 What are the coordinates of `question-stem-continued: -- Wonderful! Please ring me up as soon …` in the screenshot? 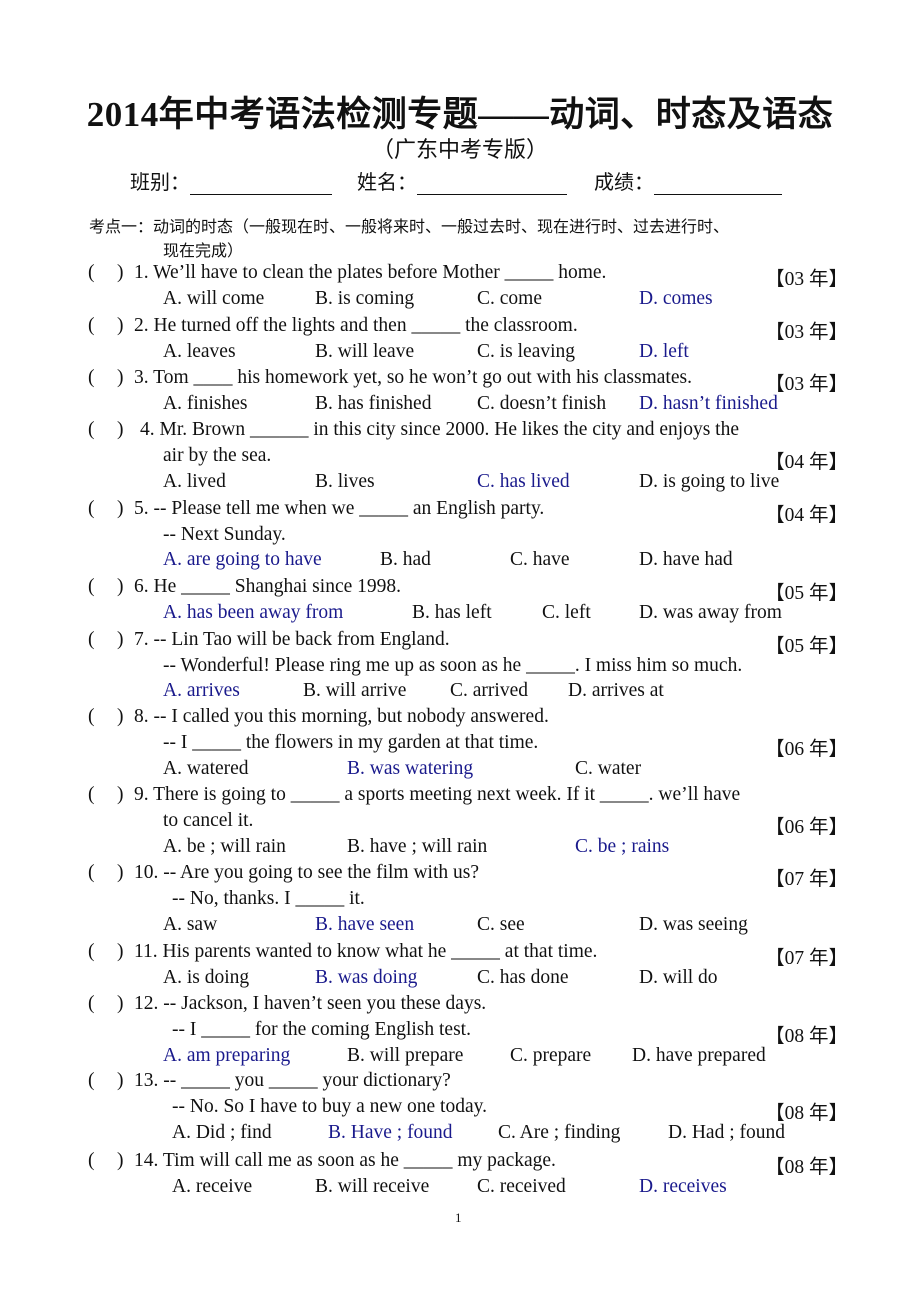 It's located at (453, 665).